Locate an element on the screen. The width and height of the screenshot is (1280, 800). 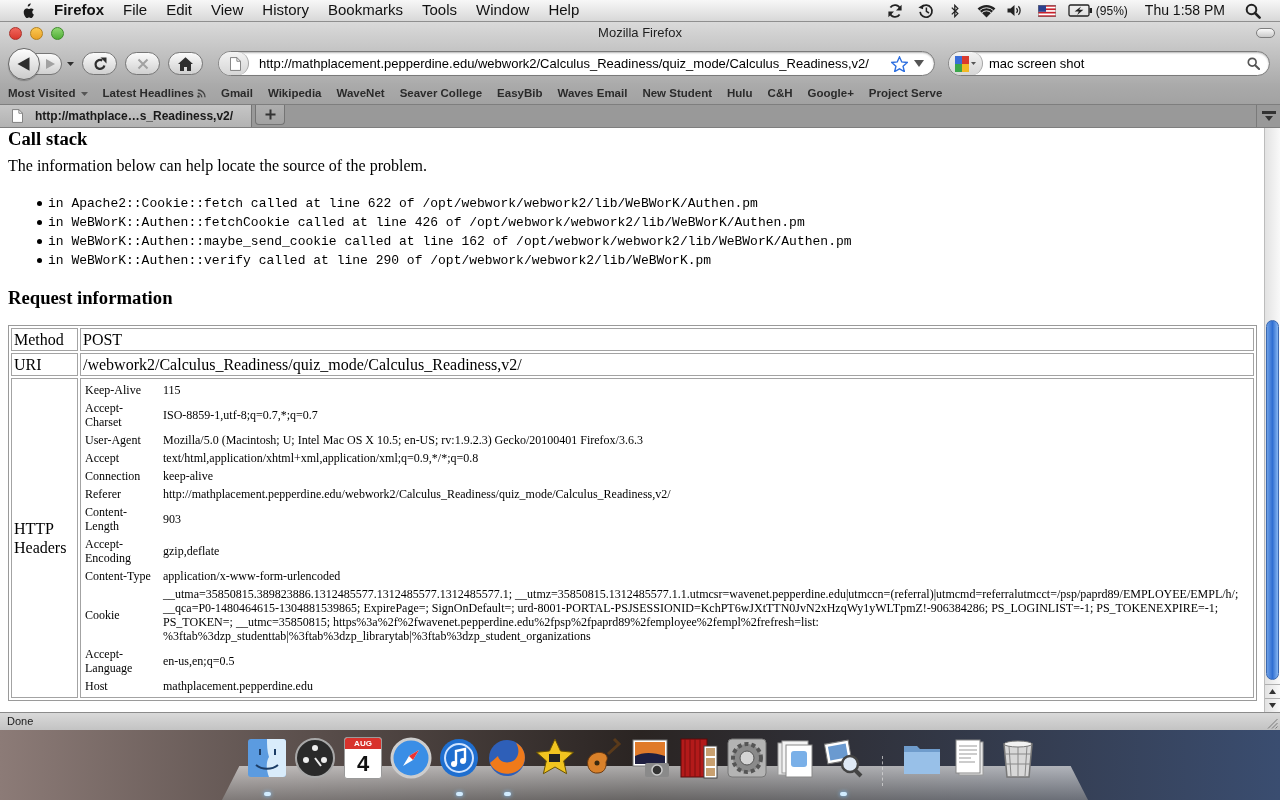
bookmark-item: Most Visited is located at coordinates (48, 93).